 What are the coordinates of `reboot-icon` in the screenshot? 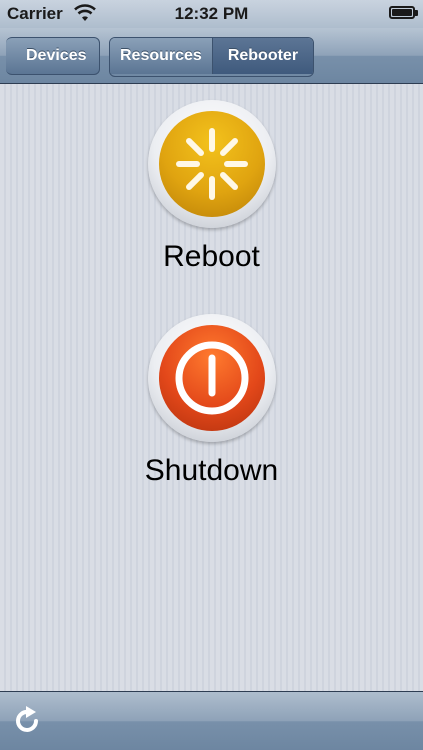 It's located at (211, 164).